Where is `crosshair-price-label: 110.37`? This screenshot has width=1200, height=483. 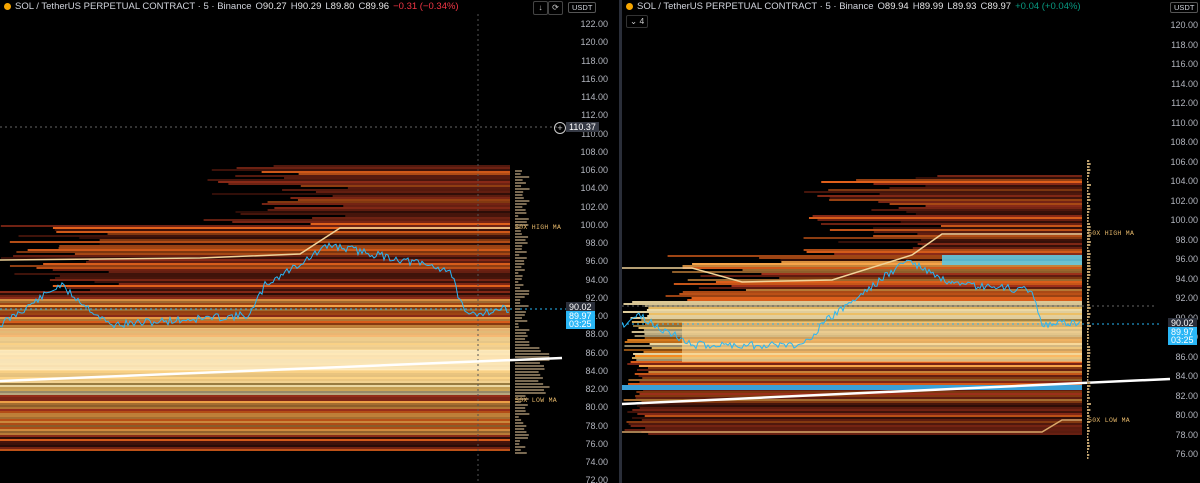
crosshair-price-label: 110.37 is located at coordinates (582, 127).